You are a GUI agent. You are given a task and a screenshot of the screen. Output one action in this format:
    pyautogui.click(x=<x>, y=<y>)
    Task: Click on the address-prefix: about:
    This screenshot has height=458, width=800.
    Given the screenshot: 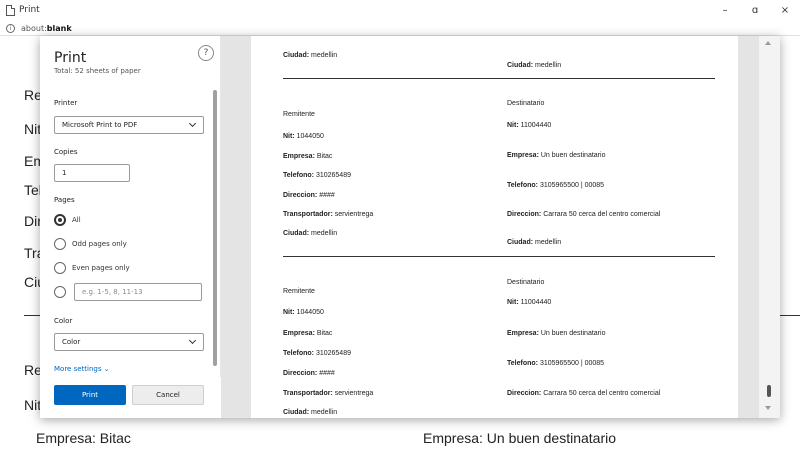 What is the action you would take?
    pyautogui.click(x=34, y=28)
    